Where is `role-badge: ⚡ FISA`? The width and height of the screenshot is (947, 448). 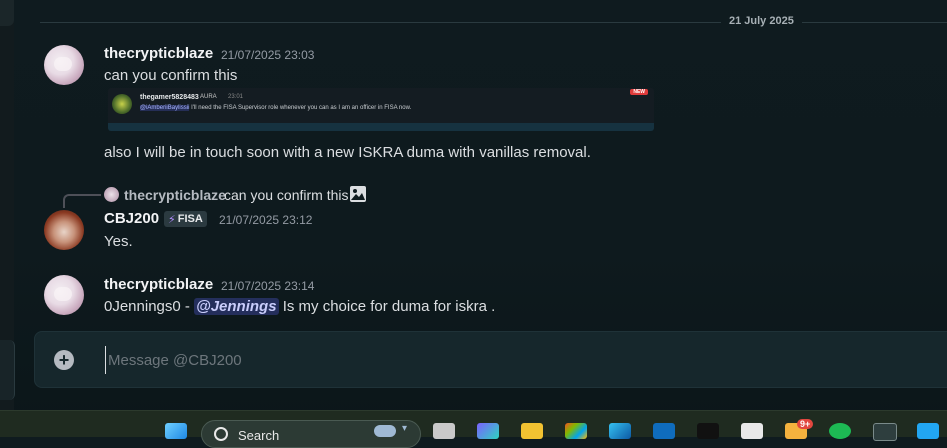 role-badge: ⚡ FISA is located at coordinates (185, 219).